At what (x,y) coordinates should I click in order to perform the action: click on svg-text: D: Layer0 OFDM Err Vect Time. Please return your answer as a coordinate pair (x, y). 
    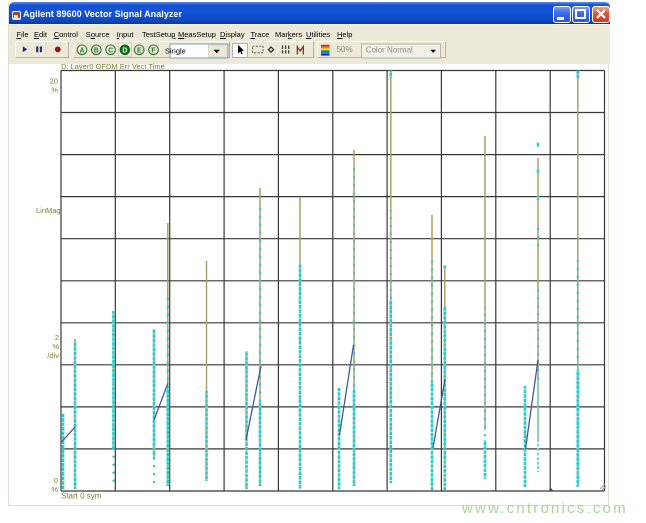
    Looking at the image, I should click on (113, 66).